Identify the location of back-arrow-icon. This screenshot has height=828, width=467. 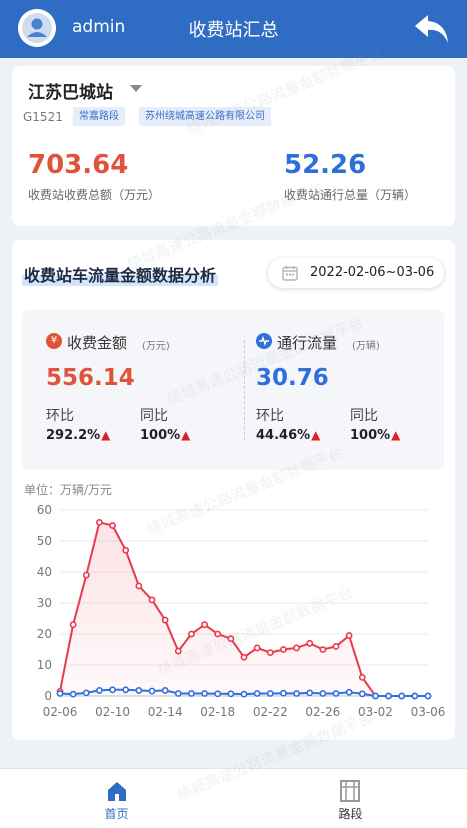
(431, 29).